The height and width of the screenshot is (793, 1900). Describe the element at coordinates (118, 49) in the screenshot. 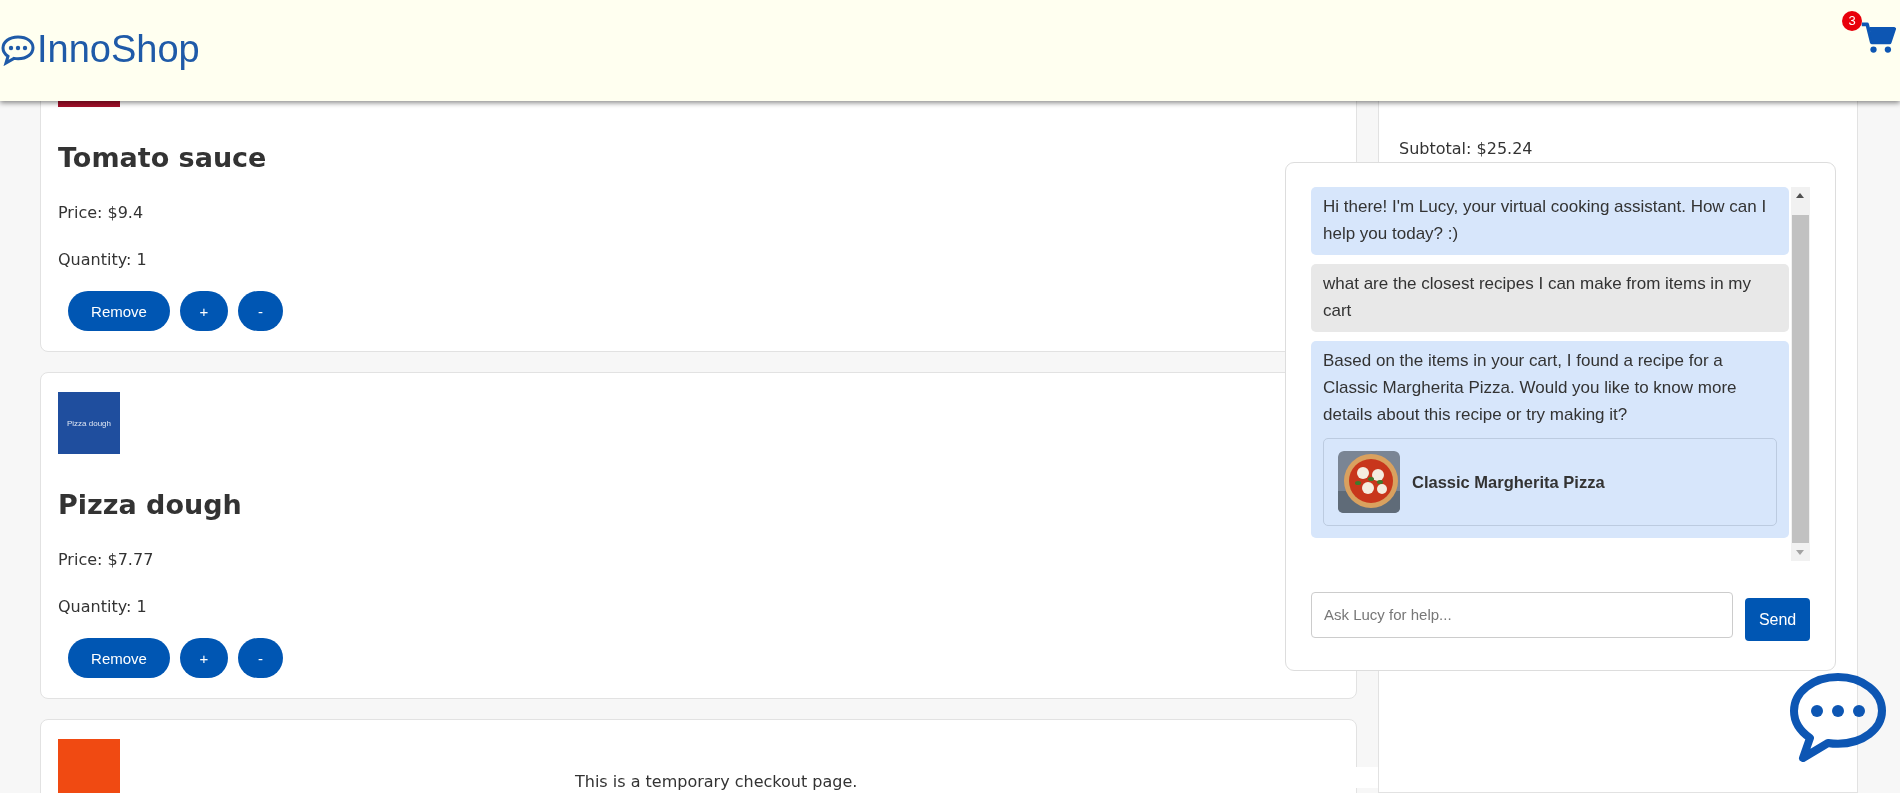

I see `logo-text: InnoShop` at that location.